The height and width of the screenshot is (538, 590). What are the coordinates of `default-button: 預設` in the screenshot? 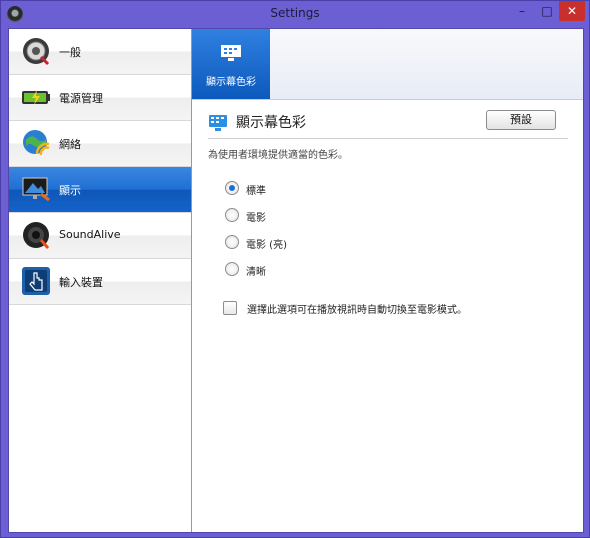 It's located at (521, 120).